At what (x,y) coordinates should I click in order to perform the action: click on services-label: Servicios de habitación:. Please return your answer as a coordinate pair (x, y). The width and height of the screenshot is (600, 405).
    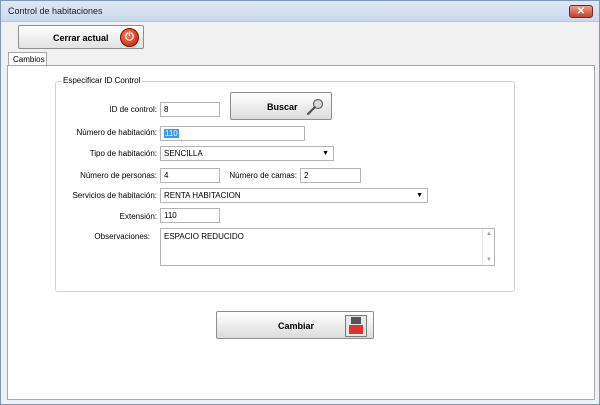
    Looking at the image, I should click on (115, 195).